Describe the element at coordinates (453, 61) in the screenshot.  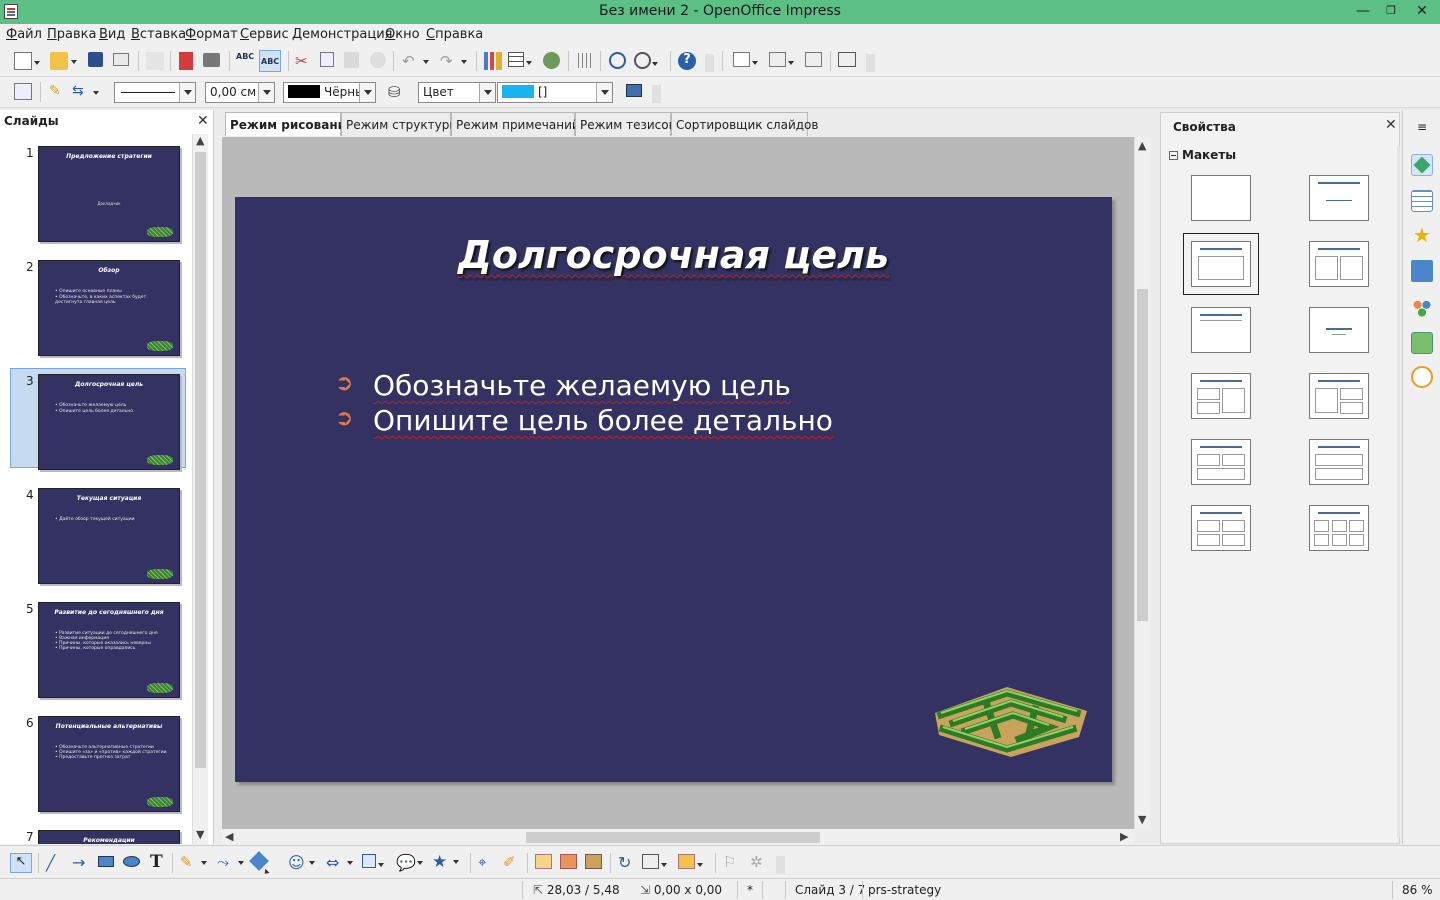
I see `redo-icon: ↷` at that location.